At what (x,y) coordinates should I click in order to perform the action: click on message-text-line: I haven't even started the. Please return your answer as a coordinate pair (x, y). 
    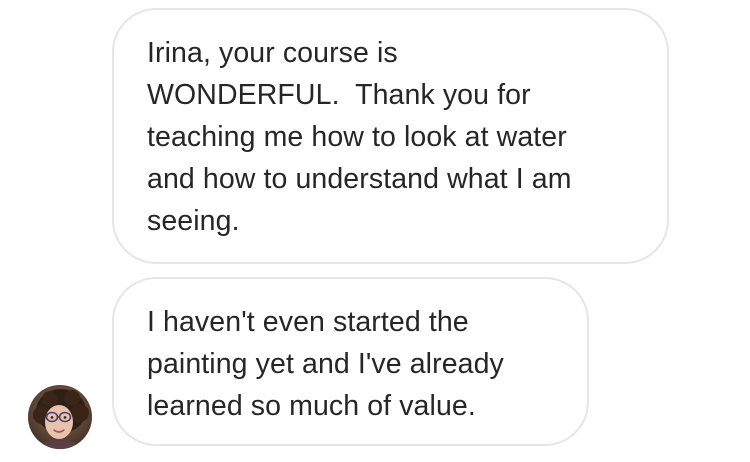
    Looking at the image, I should click on (308, 322).